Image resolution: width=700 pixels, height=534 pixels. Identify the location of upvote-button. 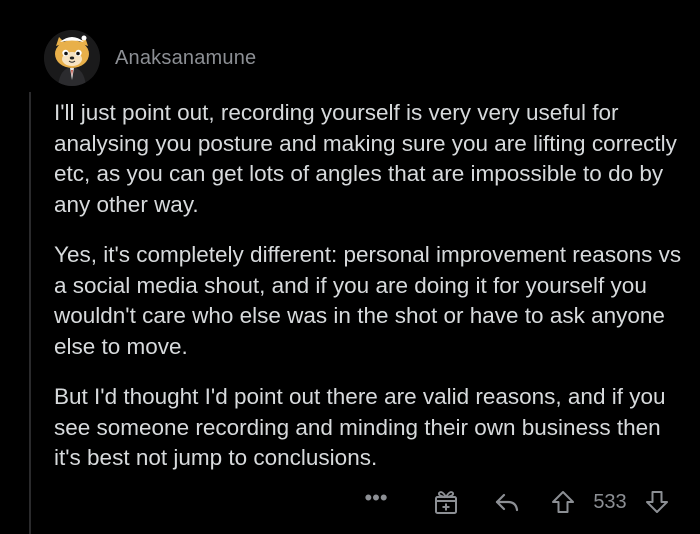
(563, 502).